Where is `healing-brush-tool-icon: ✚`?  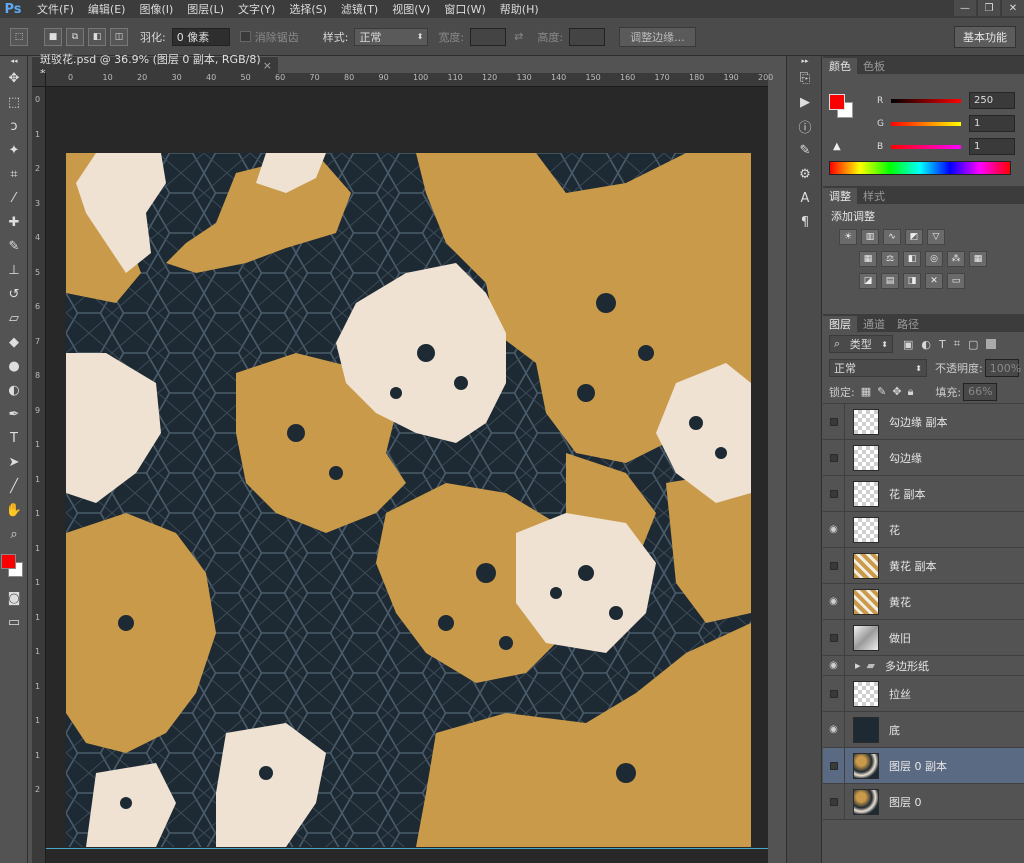
healing-brush-tool-icon: ✚ is located at coordinates (14, 222).